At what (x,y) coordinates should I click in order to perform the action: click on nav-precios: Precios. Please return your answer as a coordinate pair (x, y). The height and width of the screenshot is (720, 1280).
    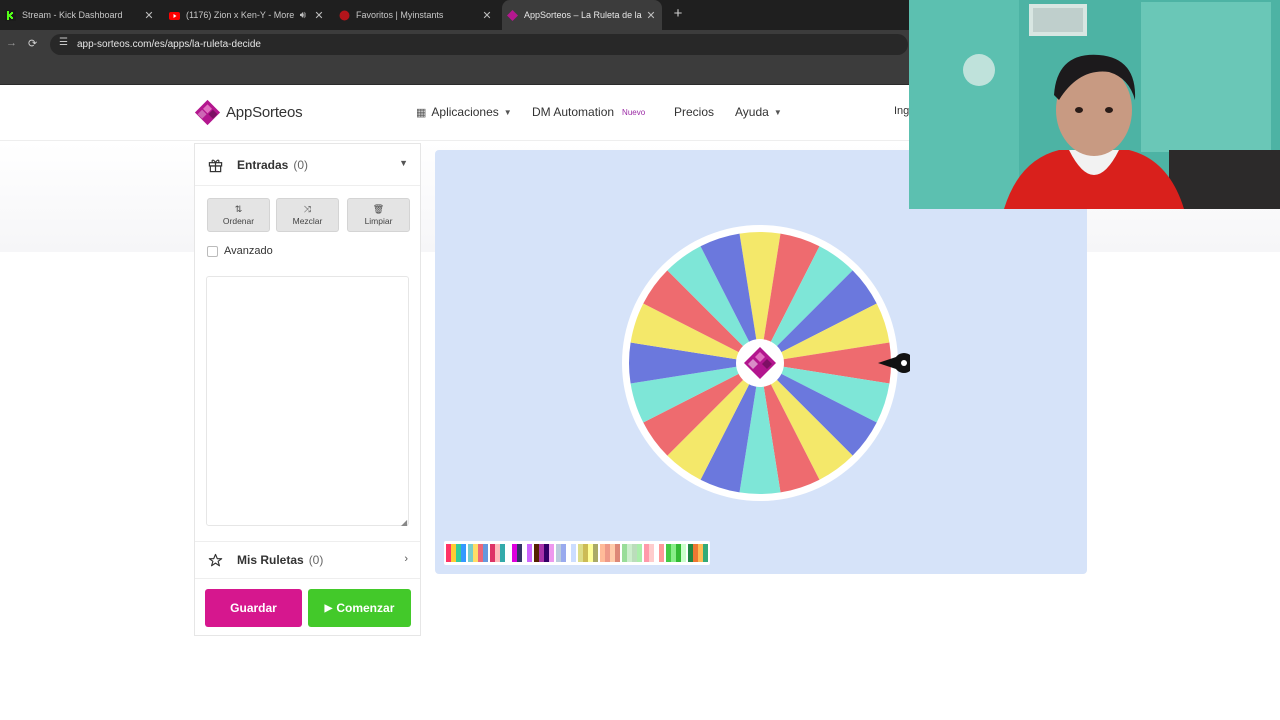
    Looking at the image, I should click on (694, 112).